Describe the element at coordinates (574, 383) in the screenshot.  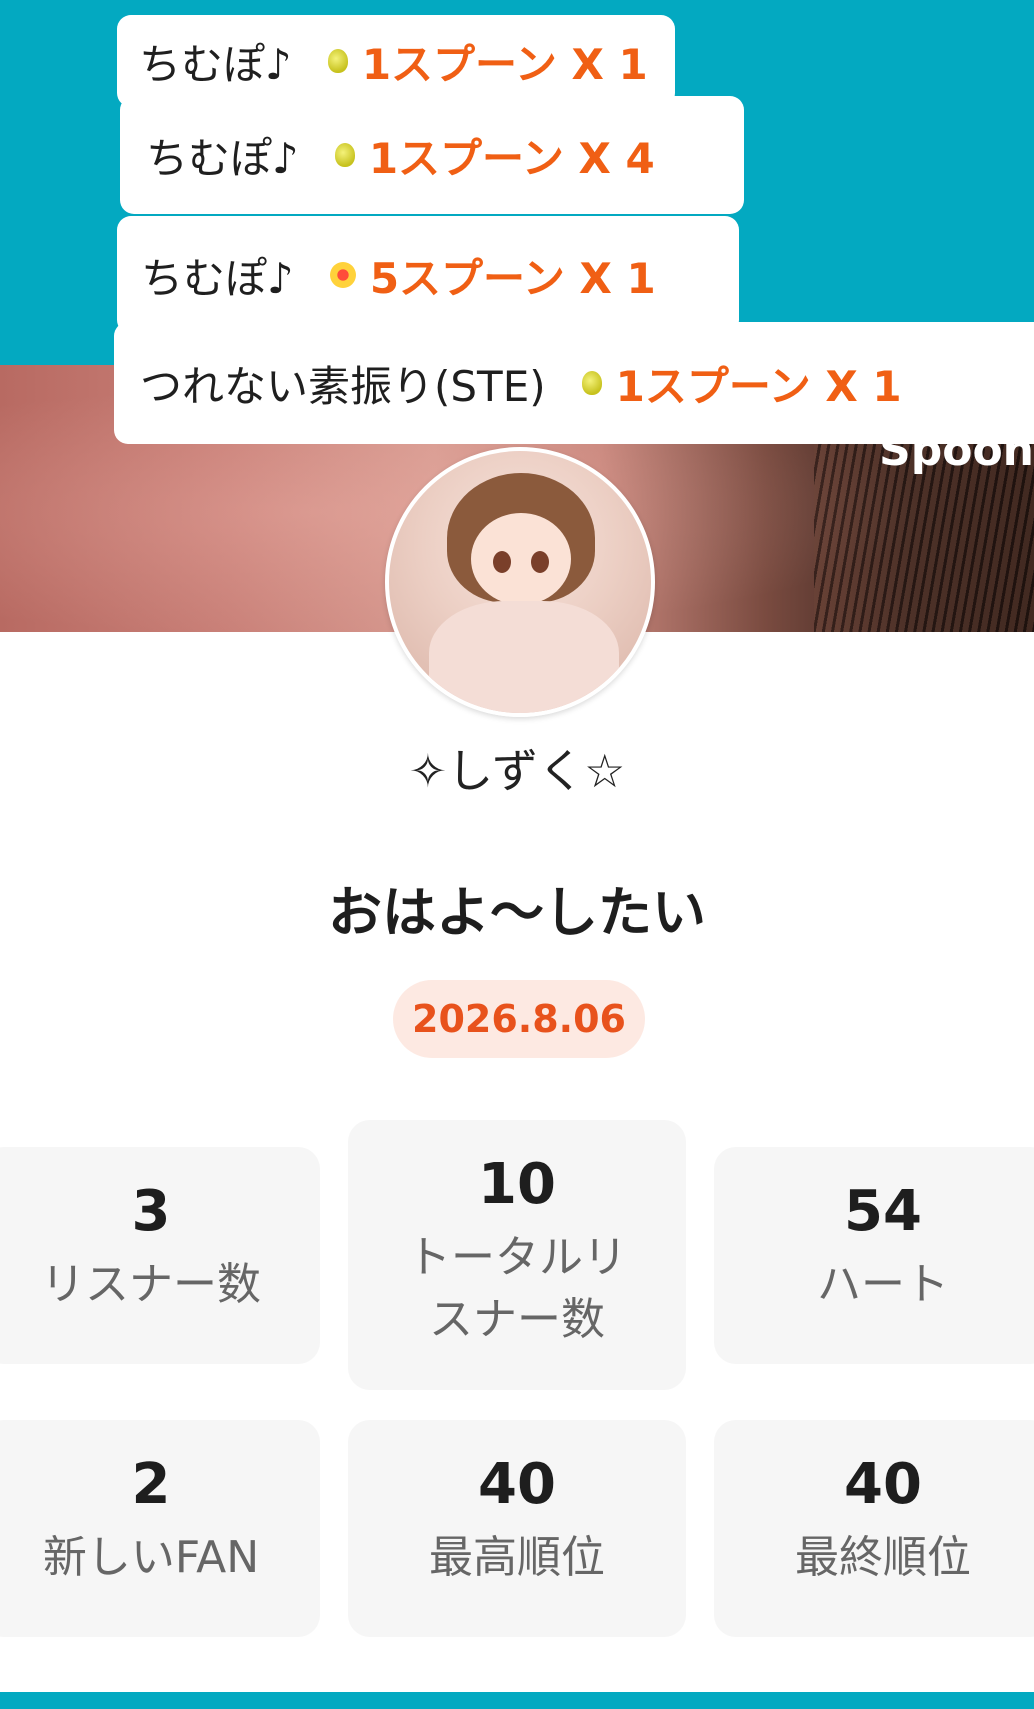
I see `gift-notification: つれない素振り(STE) 1スプーン X 1` at that location.